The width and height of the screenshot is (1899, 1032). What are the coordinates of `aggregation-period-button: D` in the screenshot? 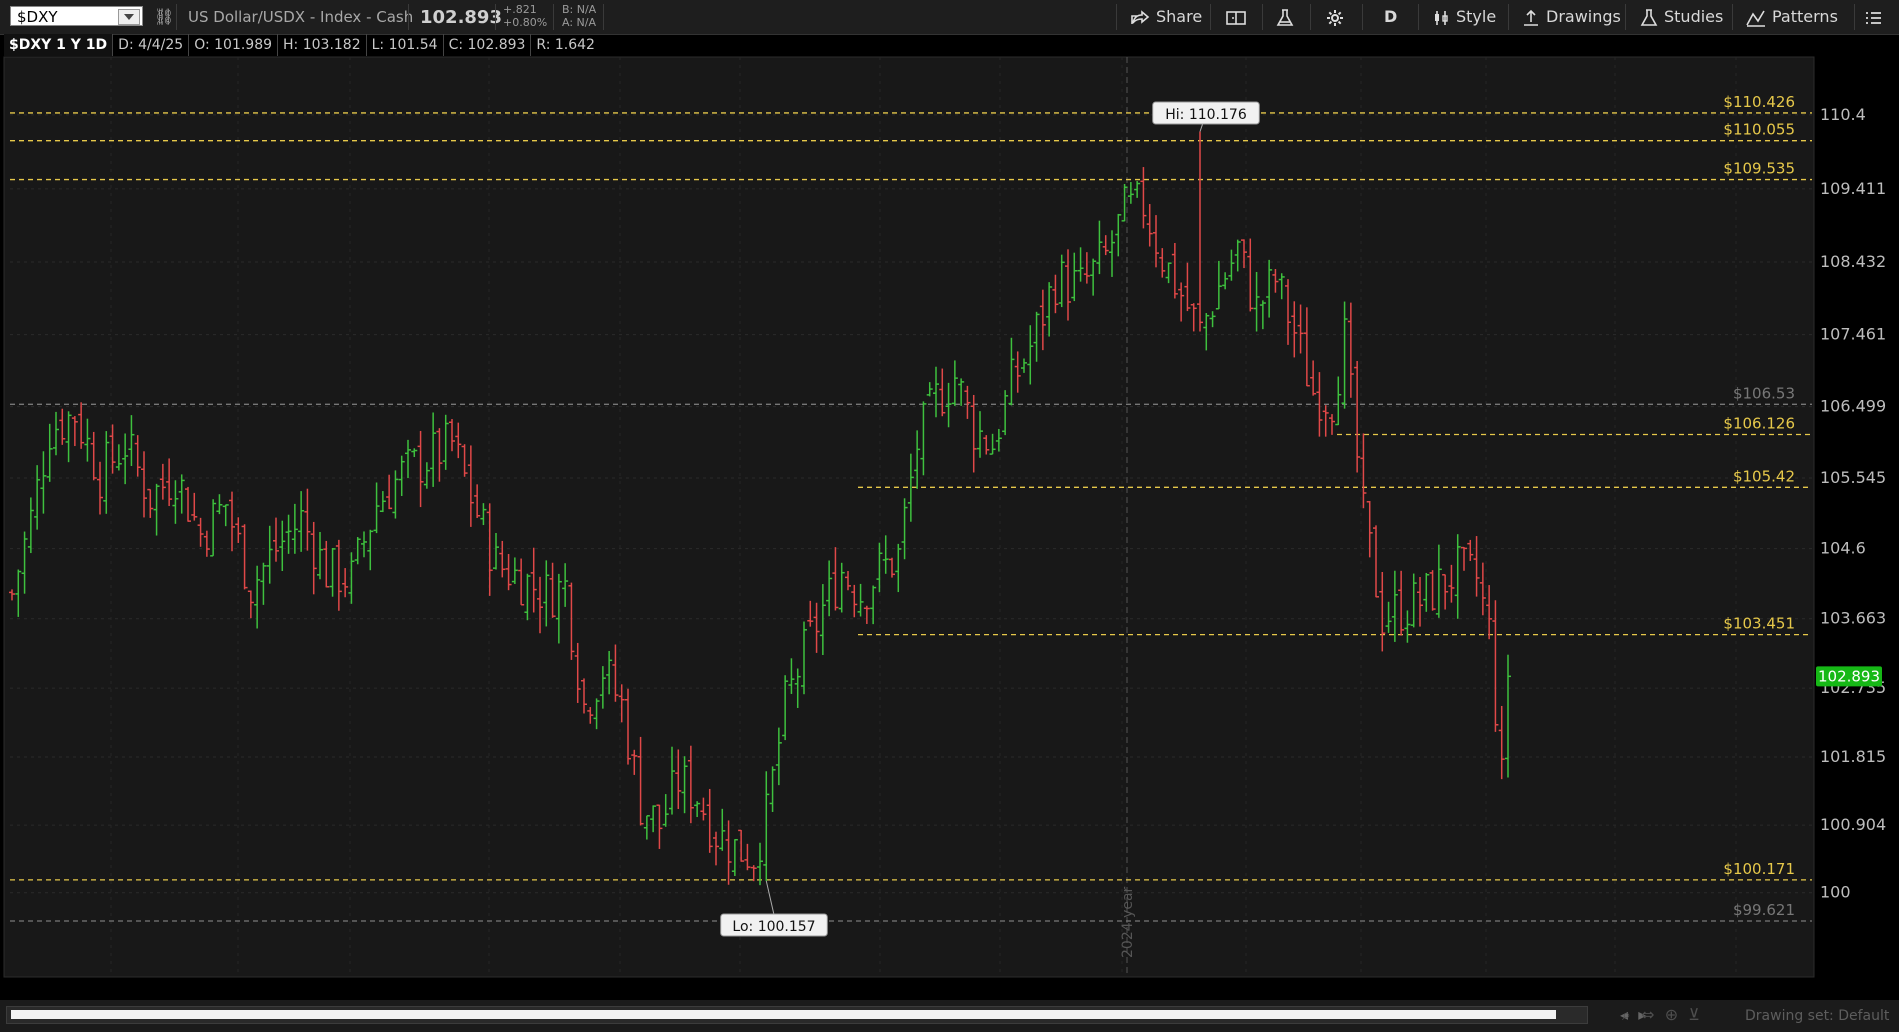 It's located at (1390, 17).